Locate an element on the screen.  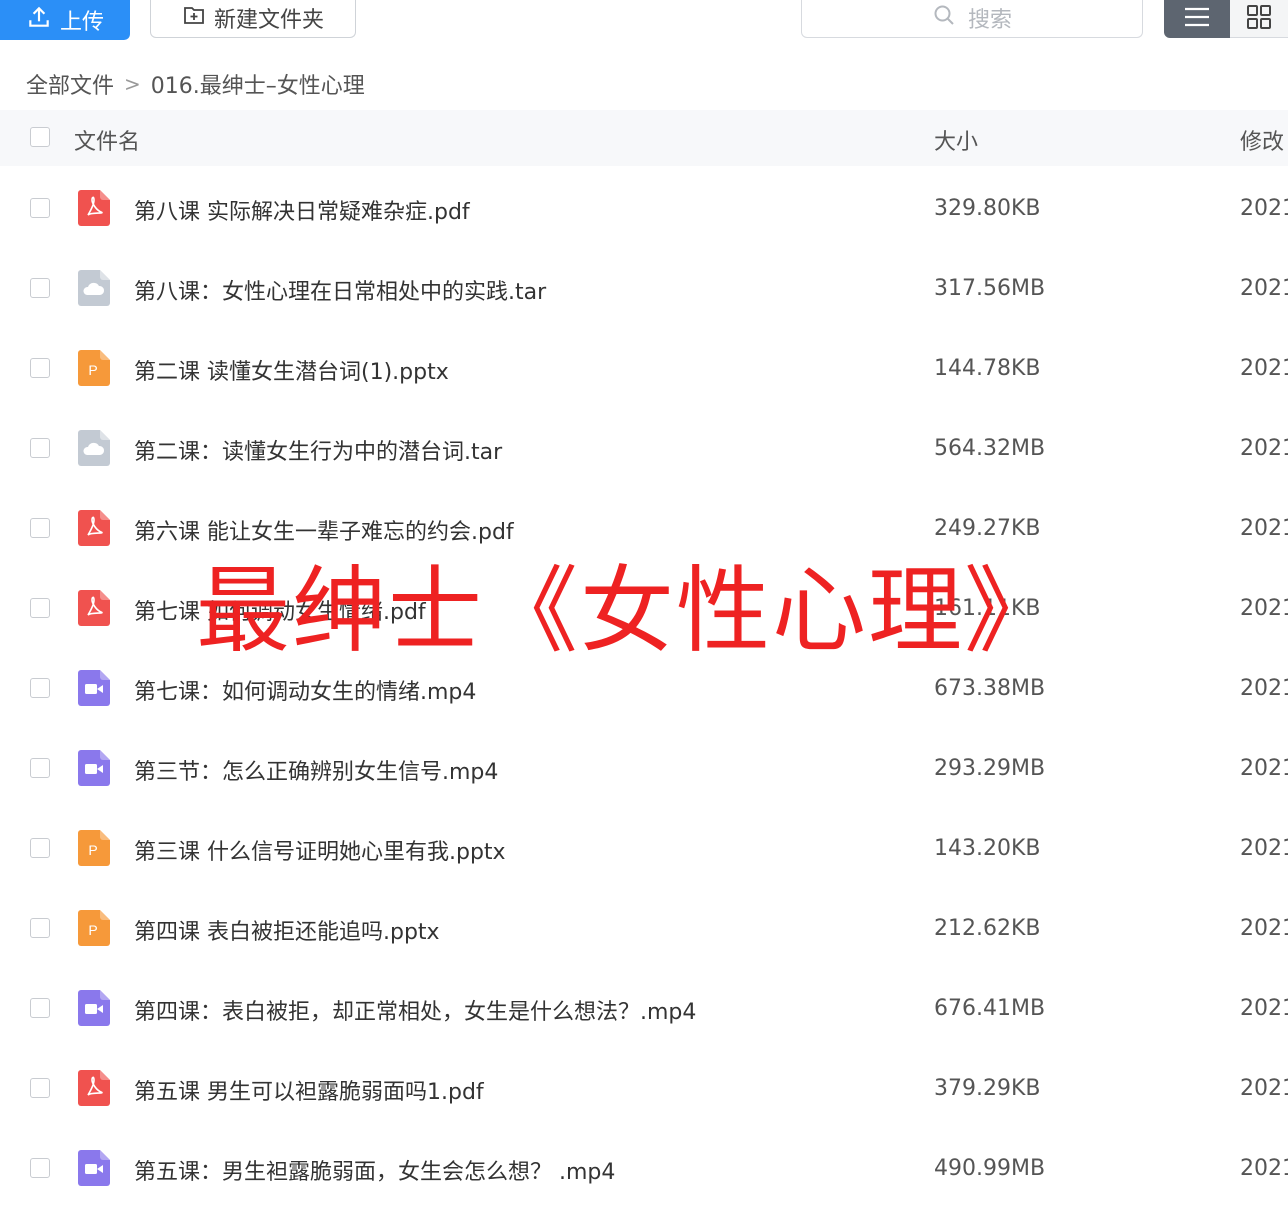
file-name: 第六课 能让女生一辈子难忘的约会.pdf is located at coordinates (324, 530).